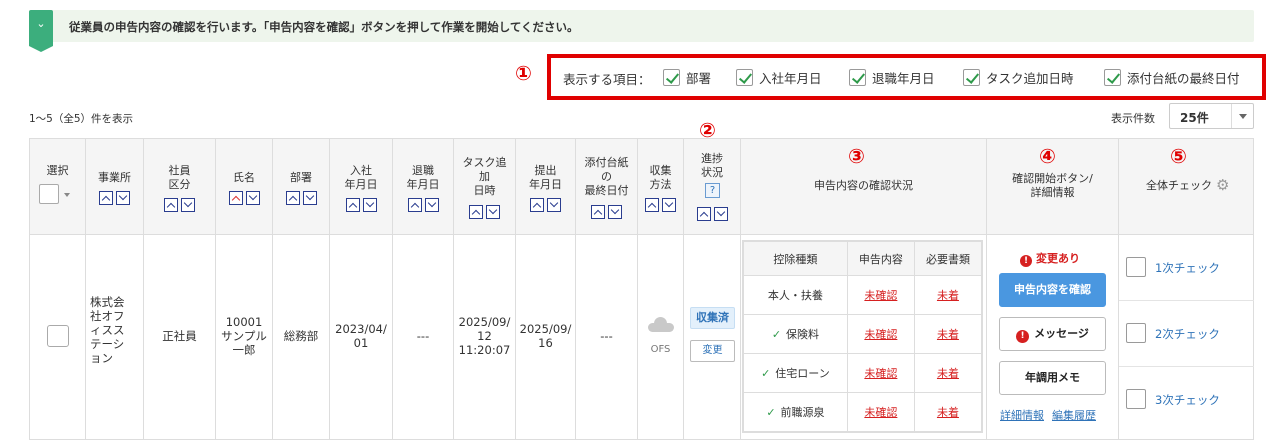 The image size is (1281, 440). Describe the element at coordinates (948, 258) in the screenshot. I see `th-docs: 必要書類` at that location.